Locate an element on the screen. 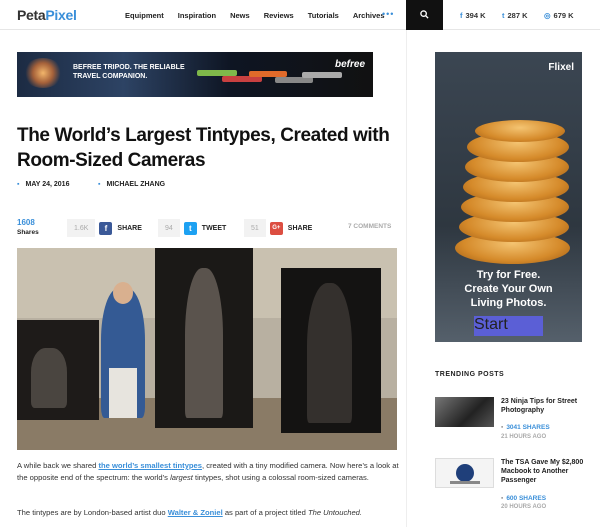  article-date: ▪ MAY 24, 2016 is located at coordinates (43, 184).